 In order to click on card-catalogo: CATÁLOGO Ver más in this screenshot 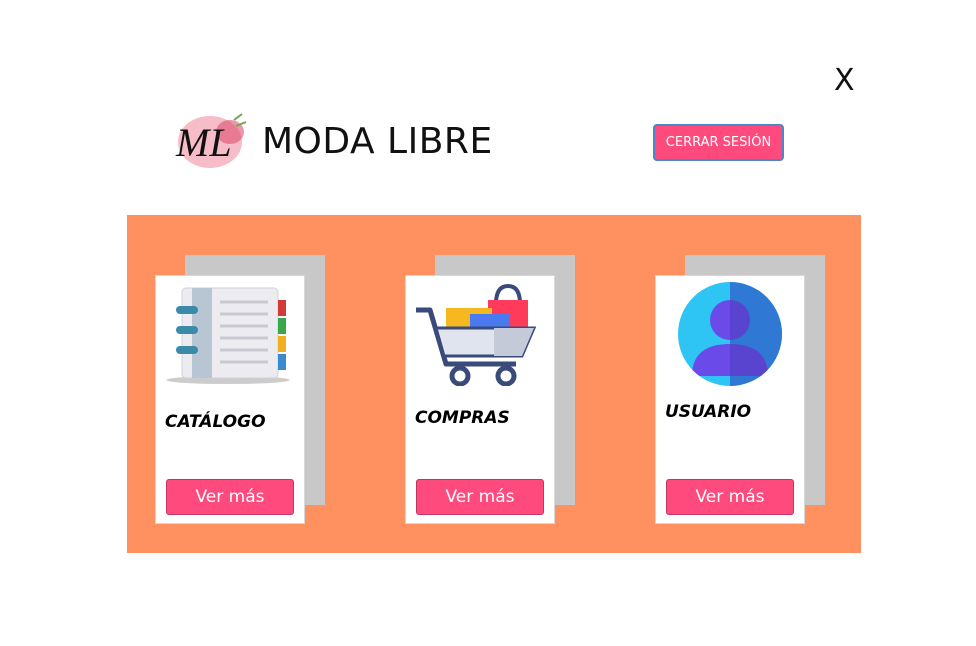, I will do `click(230, 399)`.